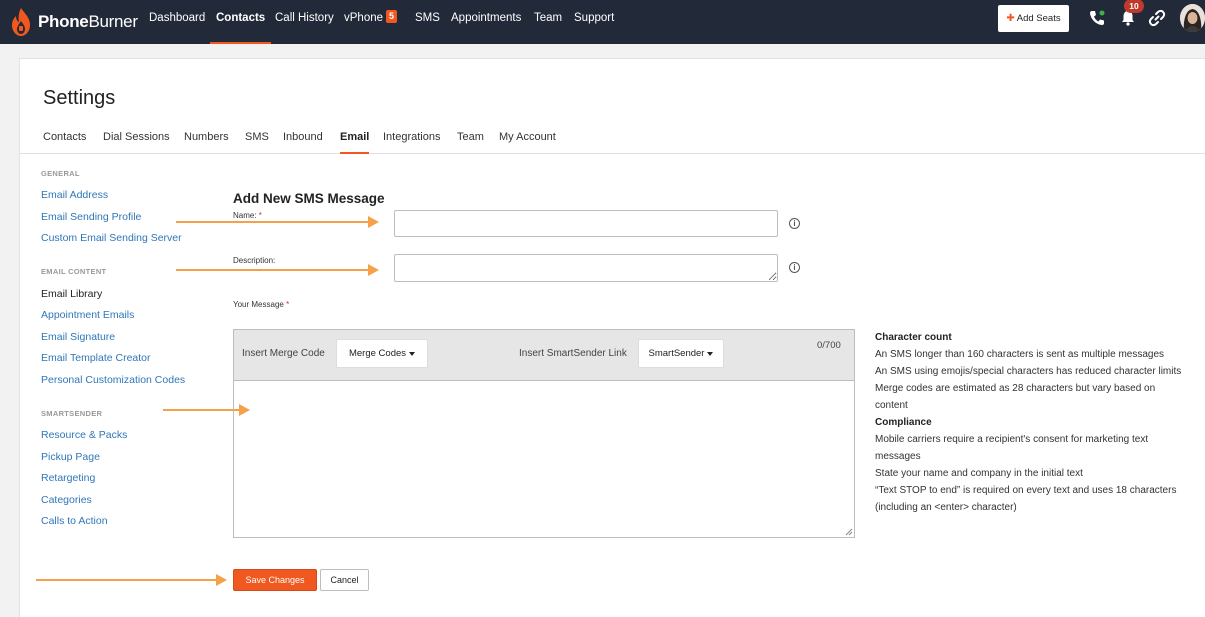 This screenshot has width=1205, height=617. I want to click on tab-sms: SMS, so click(257, 142).